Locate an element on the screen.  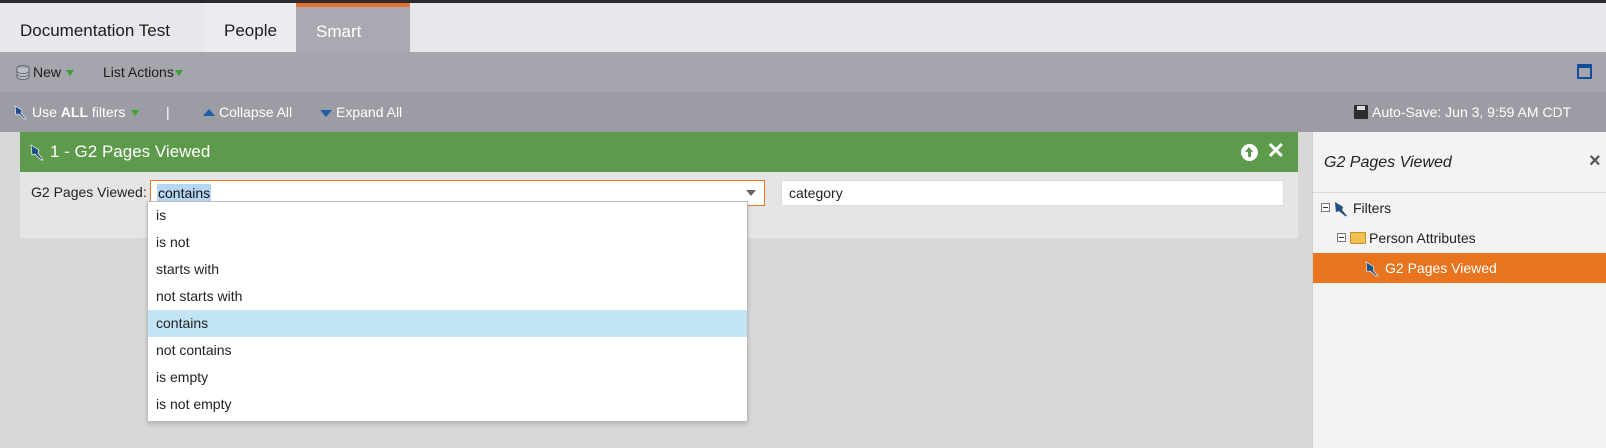
filter-title: 1 - G2 Pages Viewed is located at coordinates (130, 151).